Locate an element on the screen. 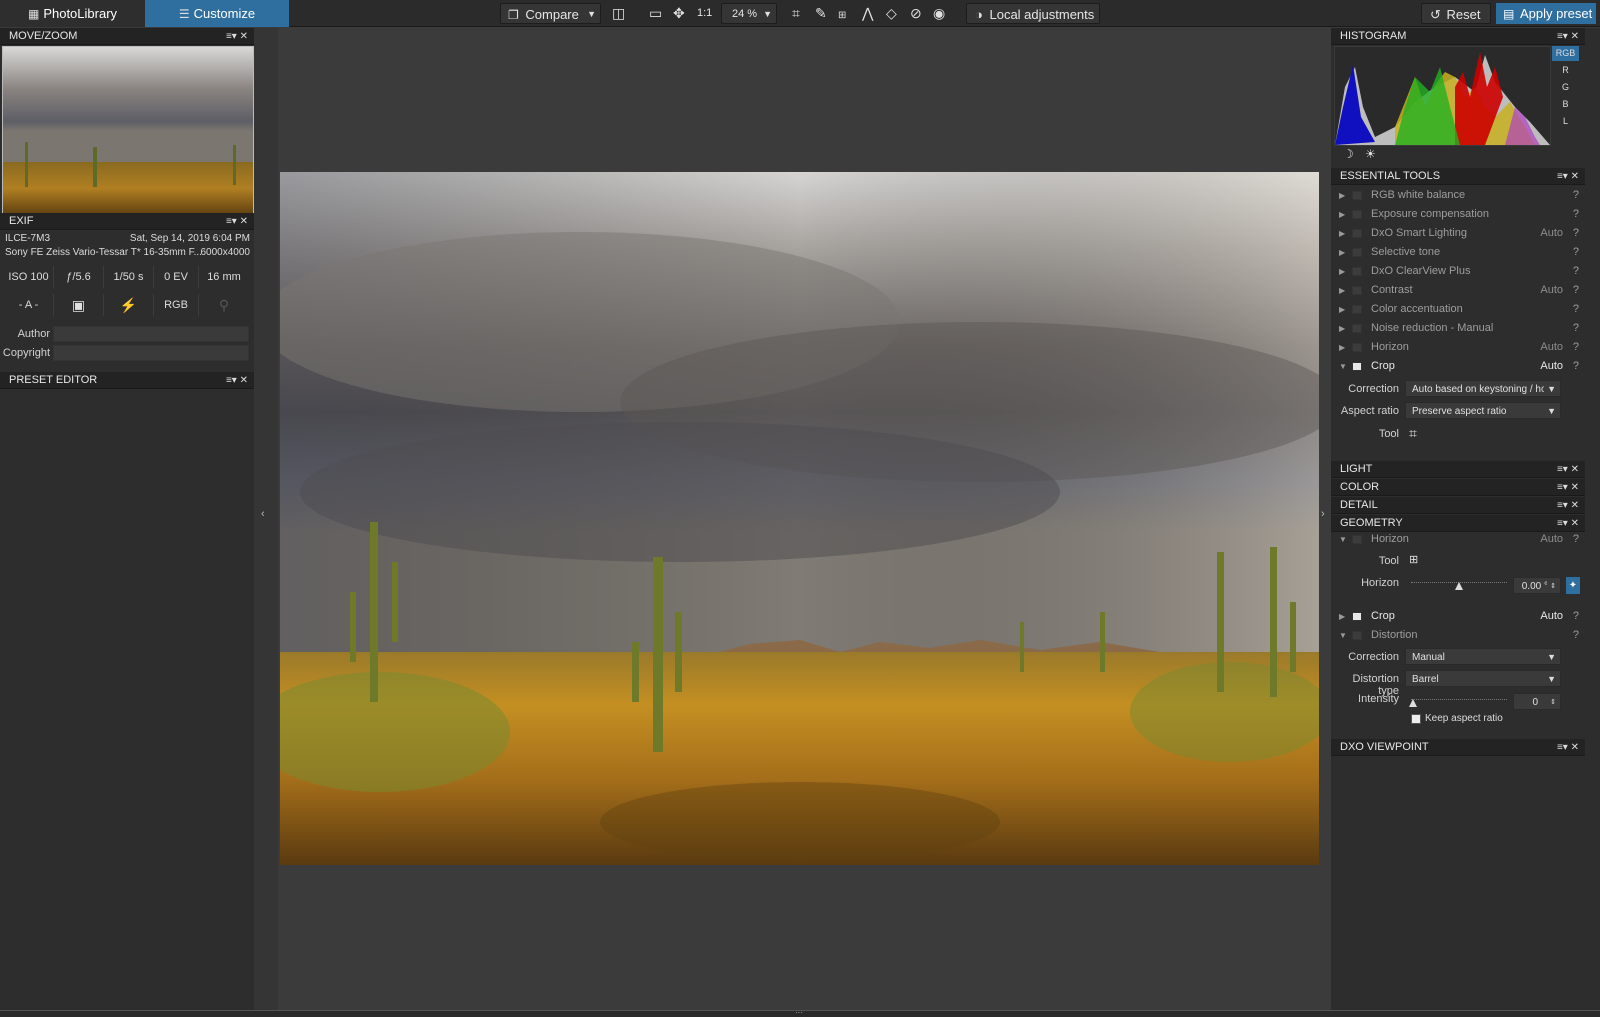 This screenshot has width=1600, height=1017. perspective-8pt-button: ◇ is located at coordinates (895, 13).